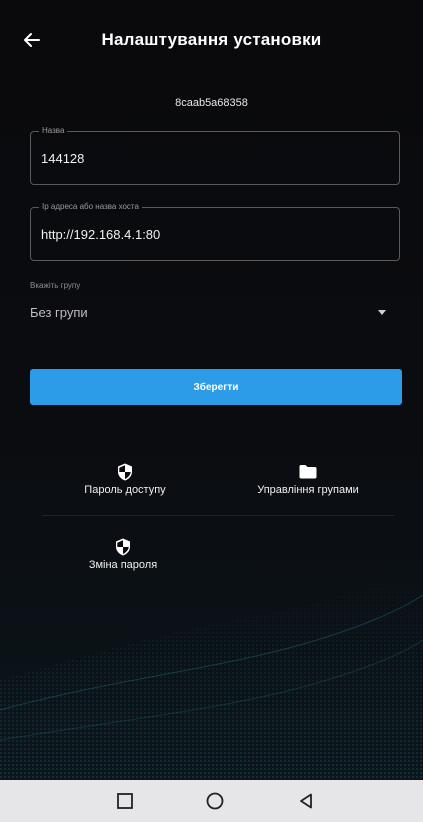 Image resolution: width=423 pixels, height=822 pixels. Describe the element at coordinates (55, 285) in the screenshot. I see `group-select-label: Вкажіть групу` at that location.